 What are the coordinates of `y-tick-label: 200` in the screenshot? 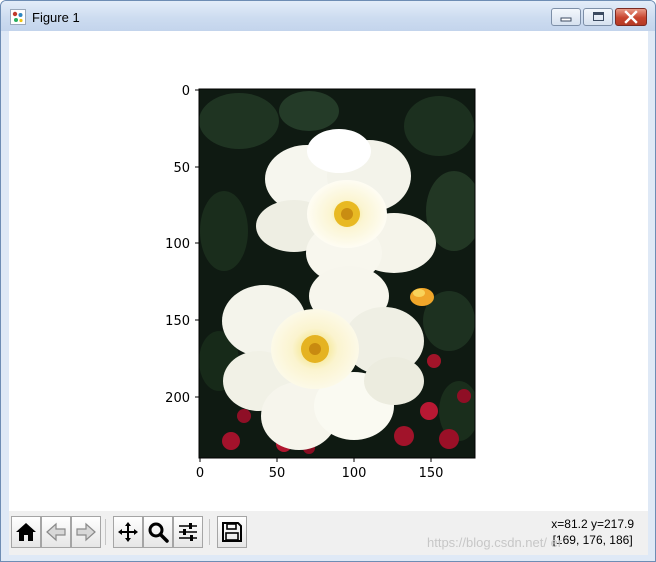 It's located at (177, 398).